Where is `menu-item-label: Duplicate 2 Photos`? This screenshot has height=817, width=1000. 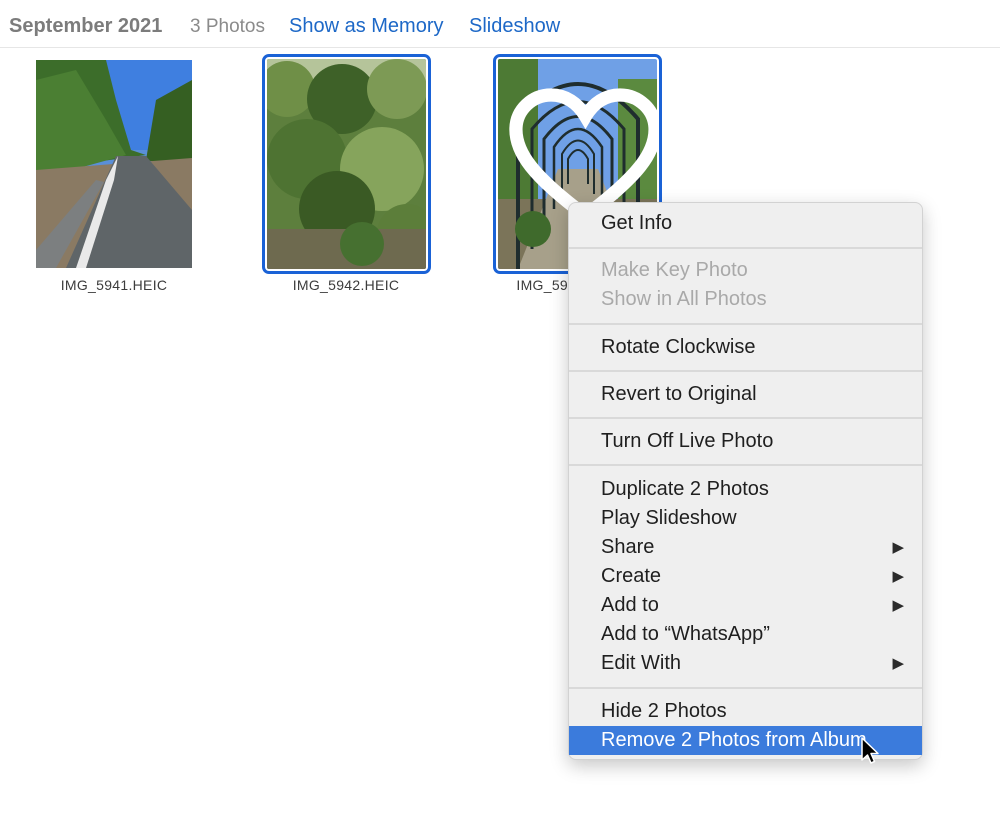 menu-item-label: Duplicate 2 Photos is located at coordinates (685, 489).